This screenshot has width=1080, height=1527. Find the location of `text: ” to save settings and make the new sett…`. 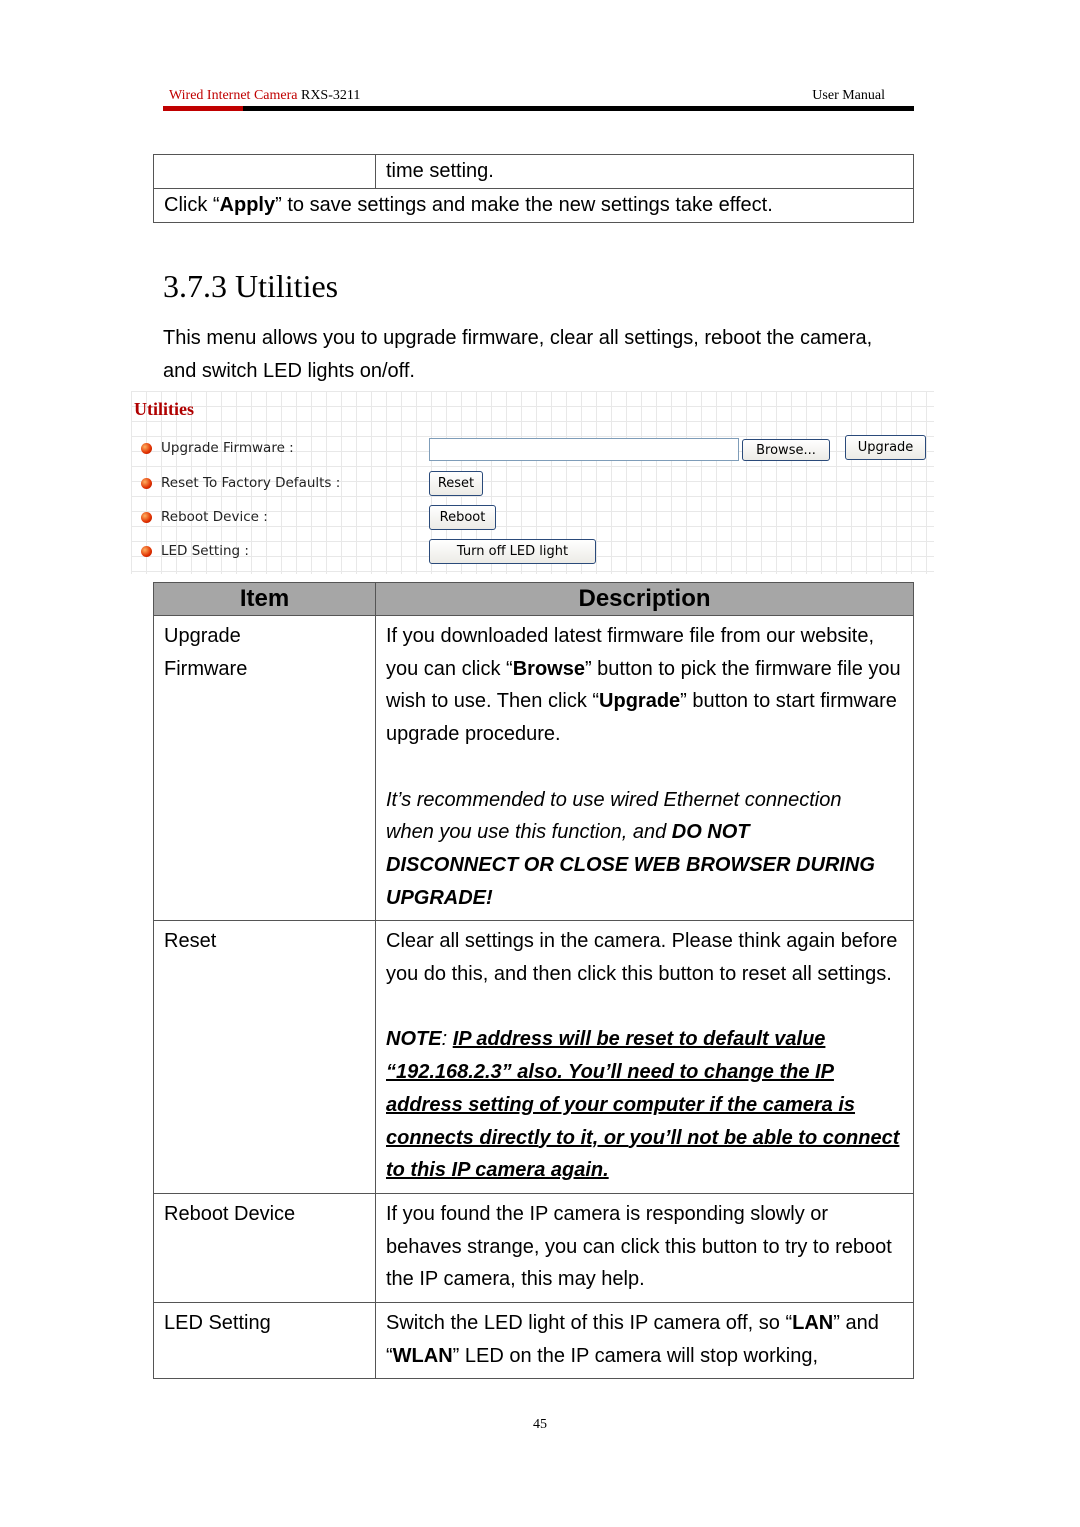

text: ” to save settings and make the new sett… is located at coordinates (524, 205).